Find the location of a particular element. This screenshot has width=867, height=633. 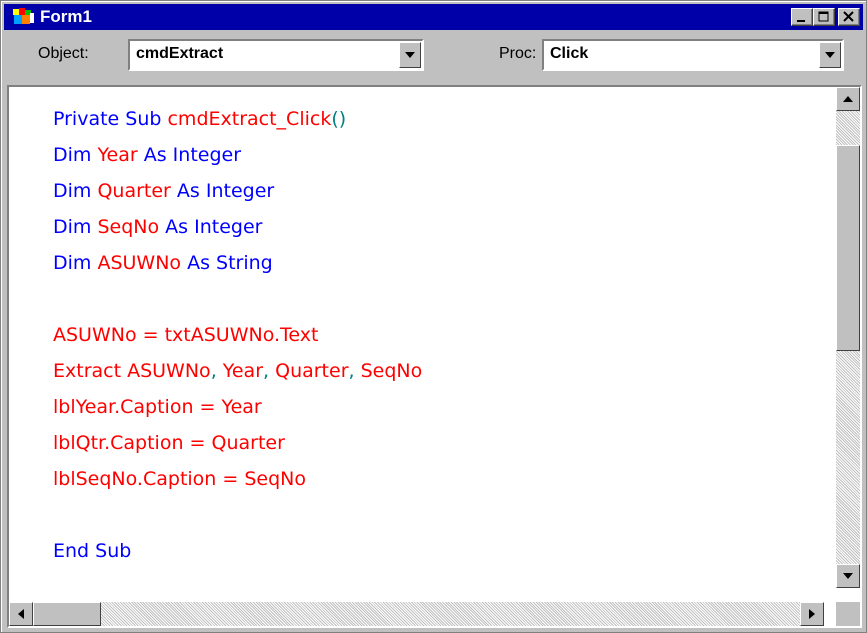

code-token: Extract ASUWNo is located at coordinates (132, 371).